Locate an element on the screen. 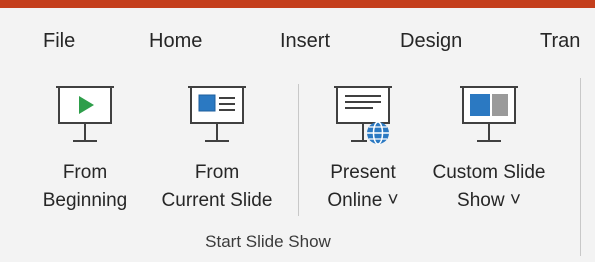  from-current-slide-label-line1: From is located at coordinates (217, 172).